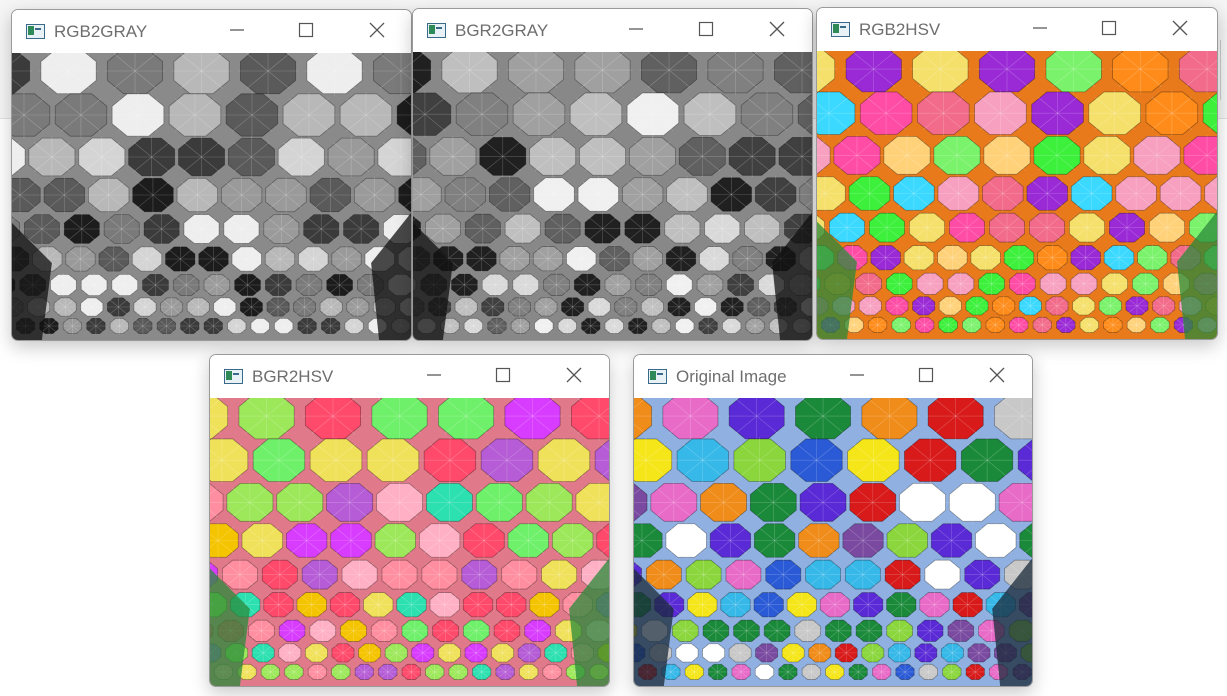  Describe the element at coordinates (612, 30) in the screenshot. I see `window-titlebar: BGR2GRAY` at that location.